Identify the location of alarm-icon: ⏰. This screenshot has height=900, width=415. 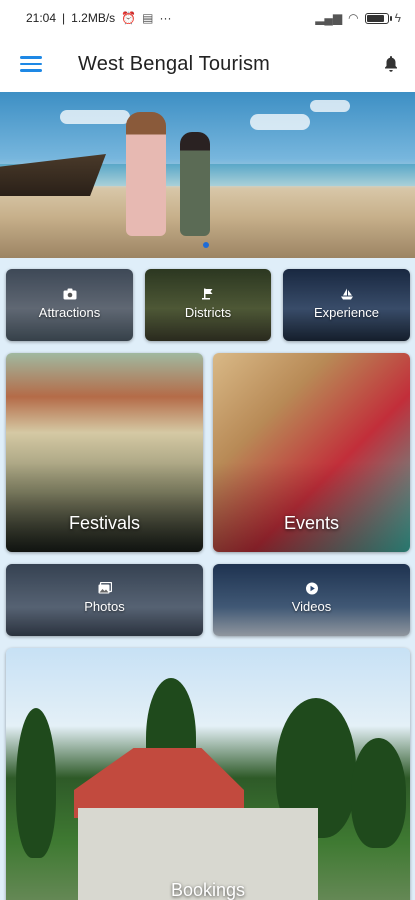
(129, 18).